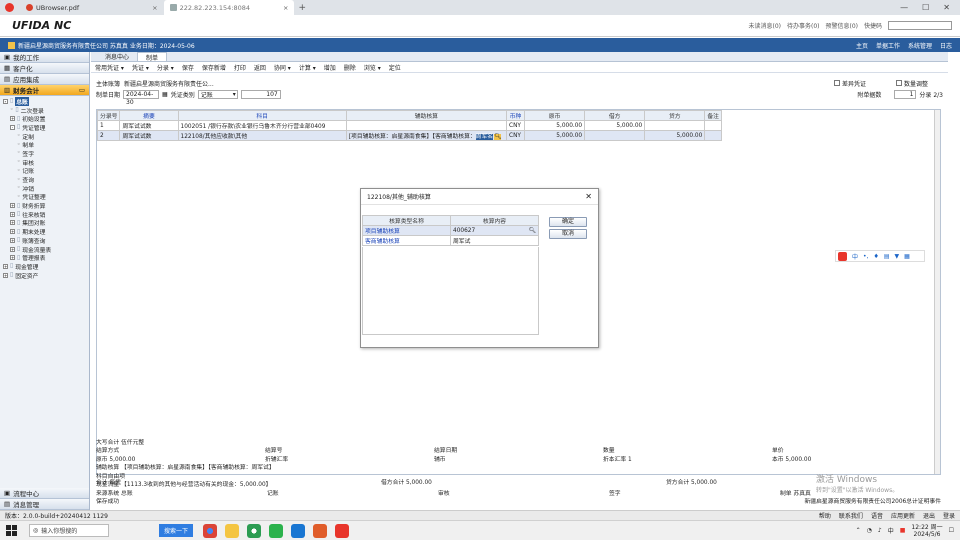 Image resolution: width=960 pixels, height=540 pixels. What do you see at coordinates (46, 257) in the screenshot?
I see `tree-item: + ▯ 管理报表` at bounding box center [46, 257].